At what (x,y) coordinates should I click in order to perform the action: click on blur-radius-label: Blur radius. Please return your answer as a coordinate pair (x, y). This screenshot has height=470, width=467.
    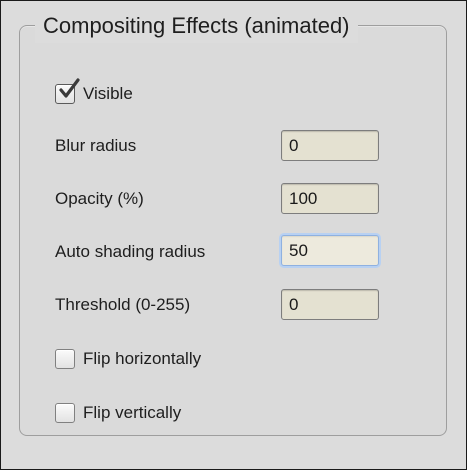
    Looking at the image, I should click on (96, 145).